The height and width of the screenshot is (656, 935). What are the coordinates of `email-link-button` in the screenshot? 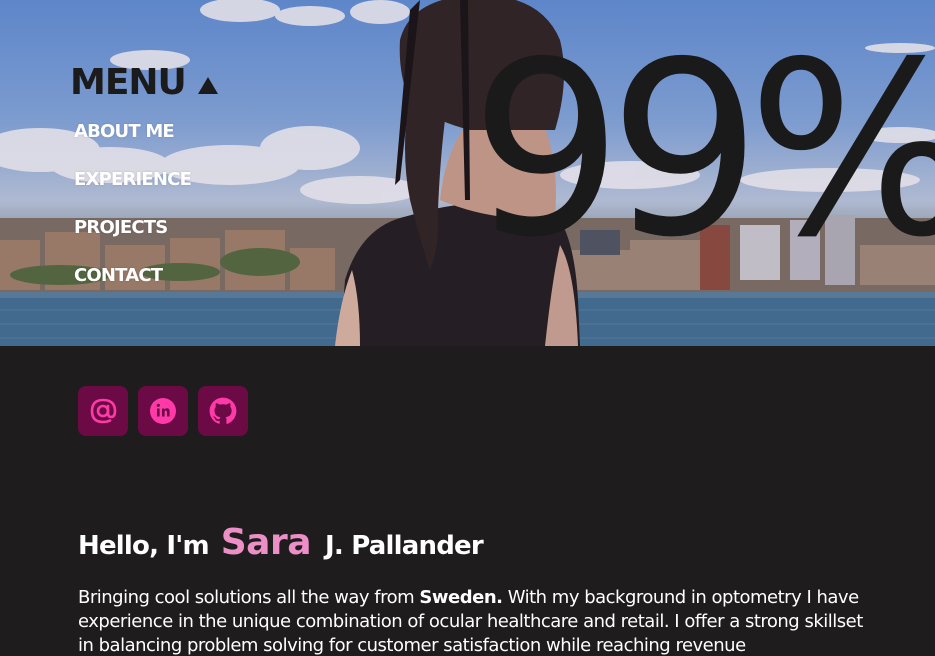 It's located at (103, 411).